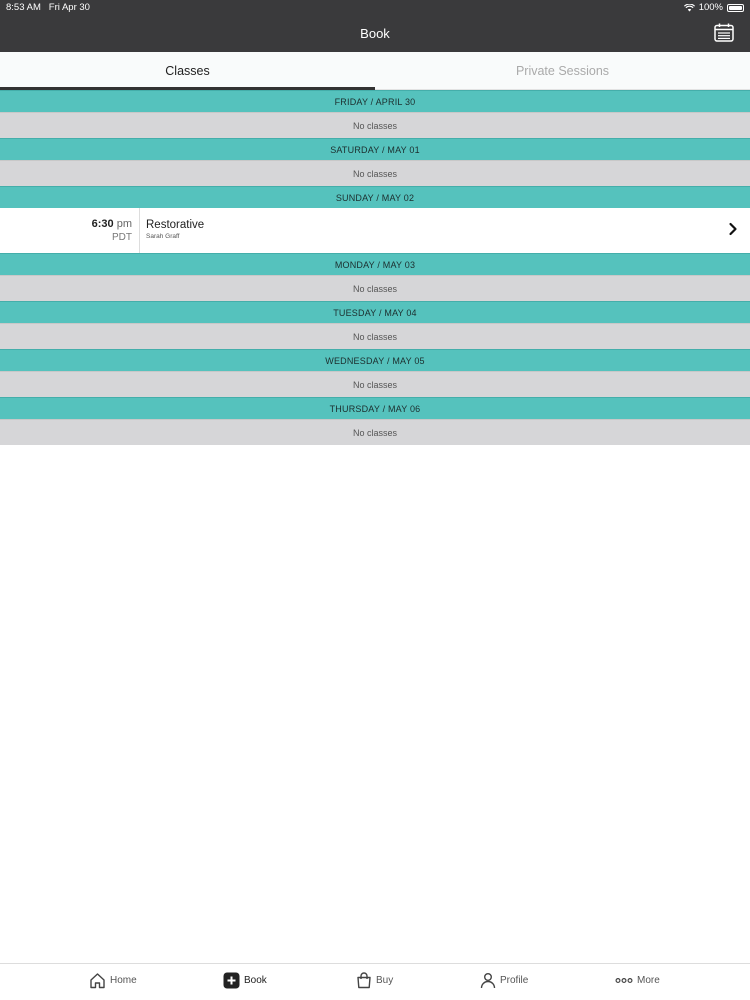 This screenshot has width=750, height=1000. I want to click on segment-tabs: Classes Private Sessions, so click(375, 71).